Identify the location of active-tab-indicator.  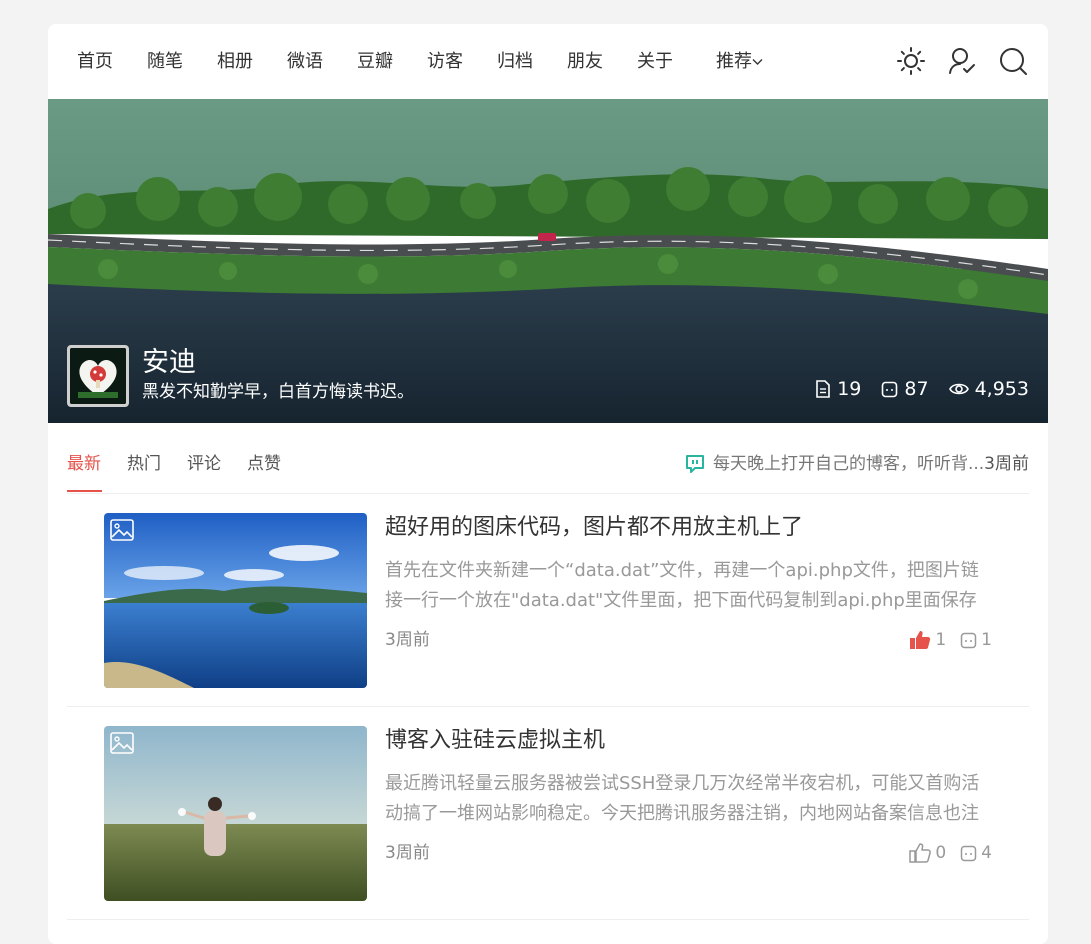
(84, 491).